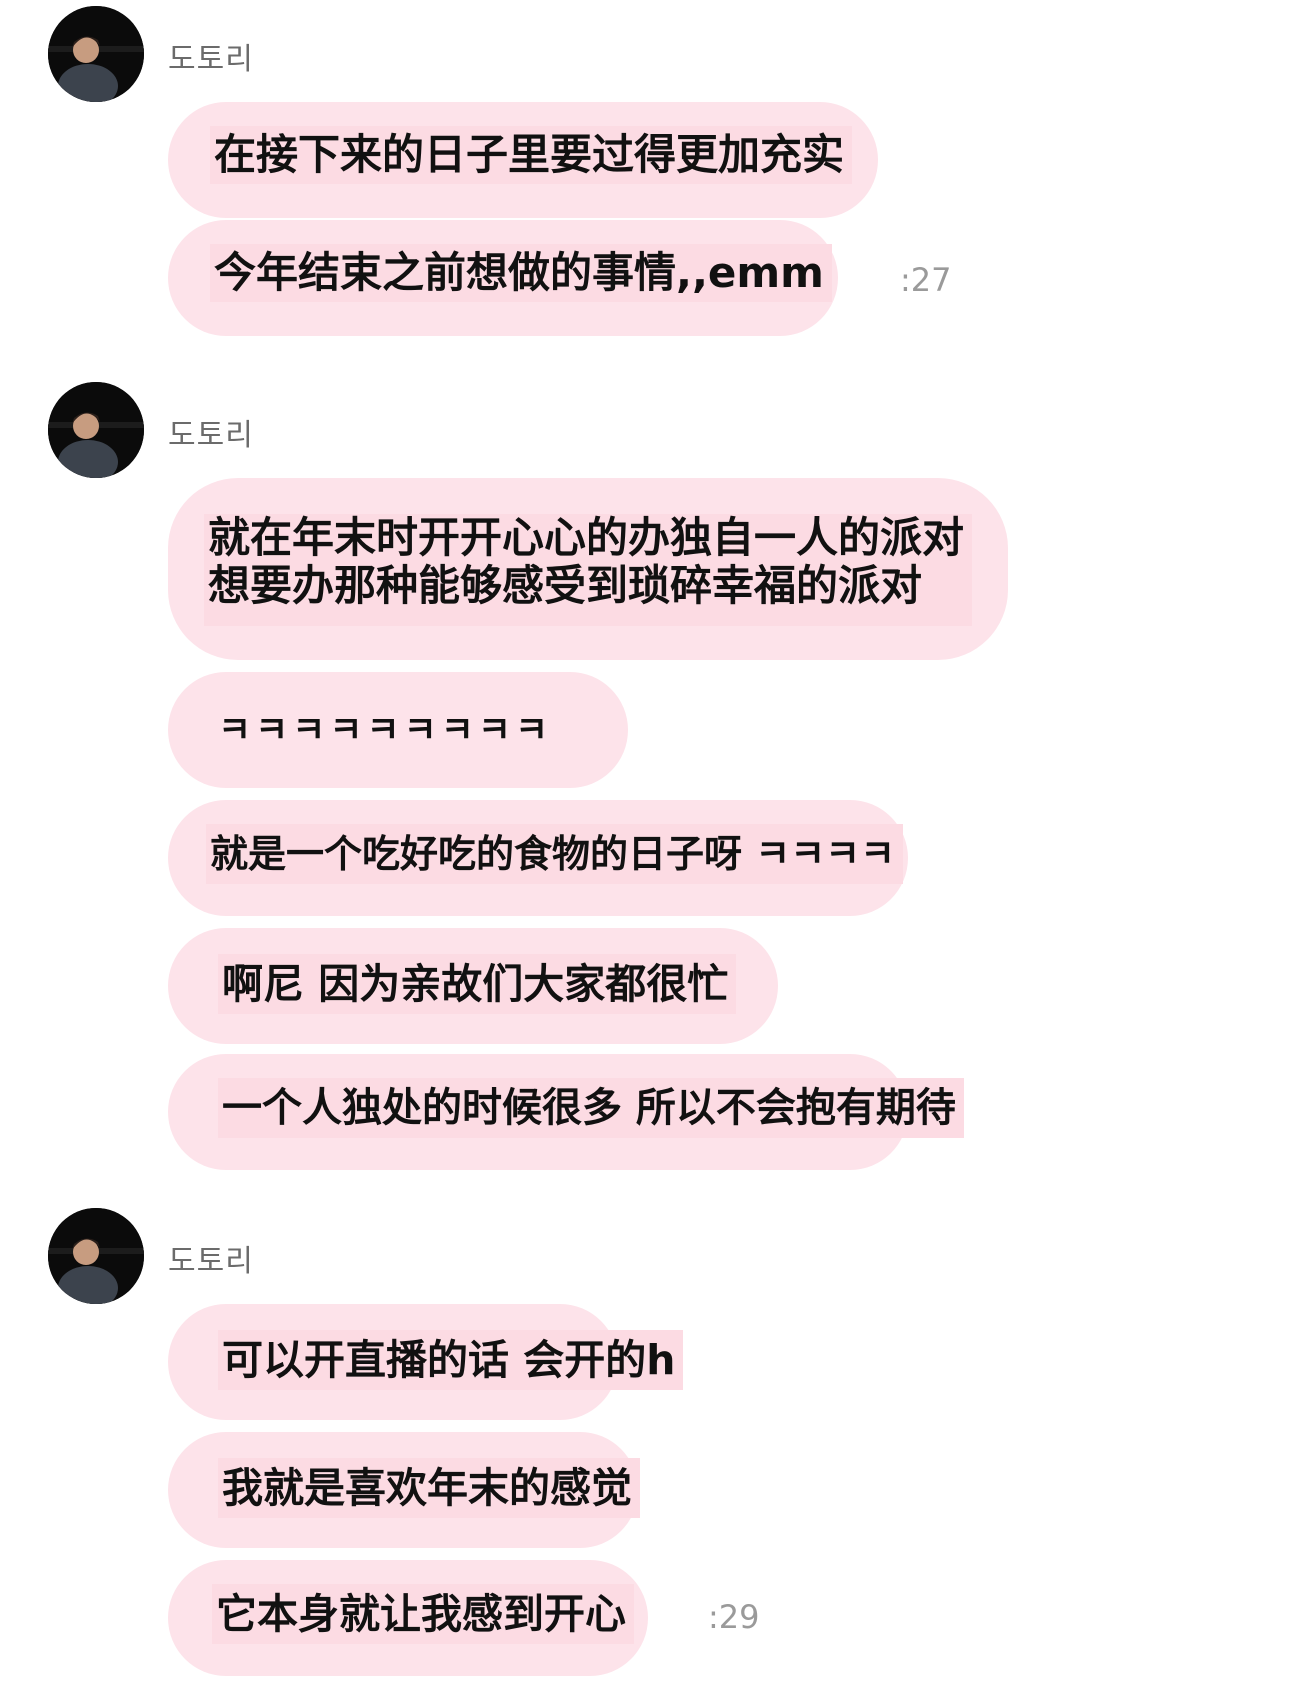 Image resolution: width=1290 pixels, height=1703 pixels. What do you see at coordinates (423, 1614) in the screenshot?
I see `message-text: 它本身就让我感到开心` at bounding box center [423, 1614].